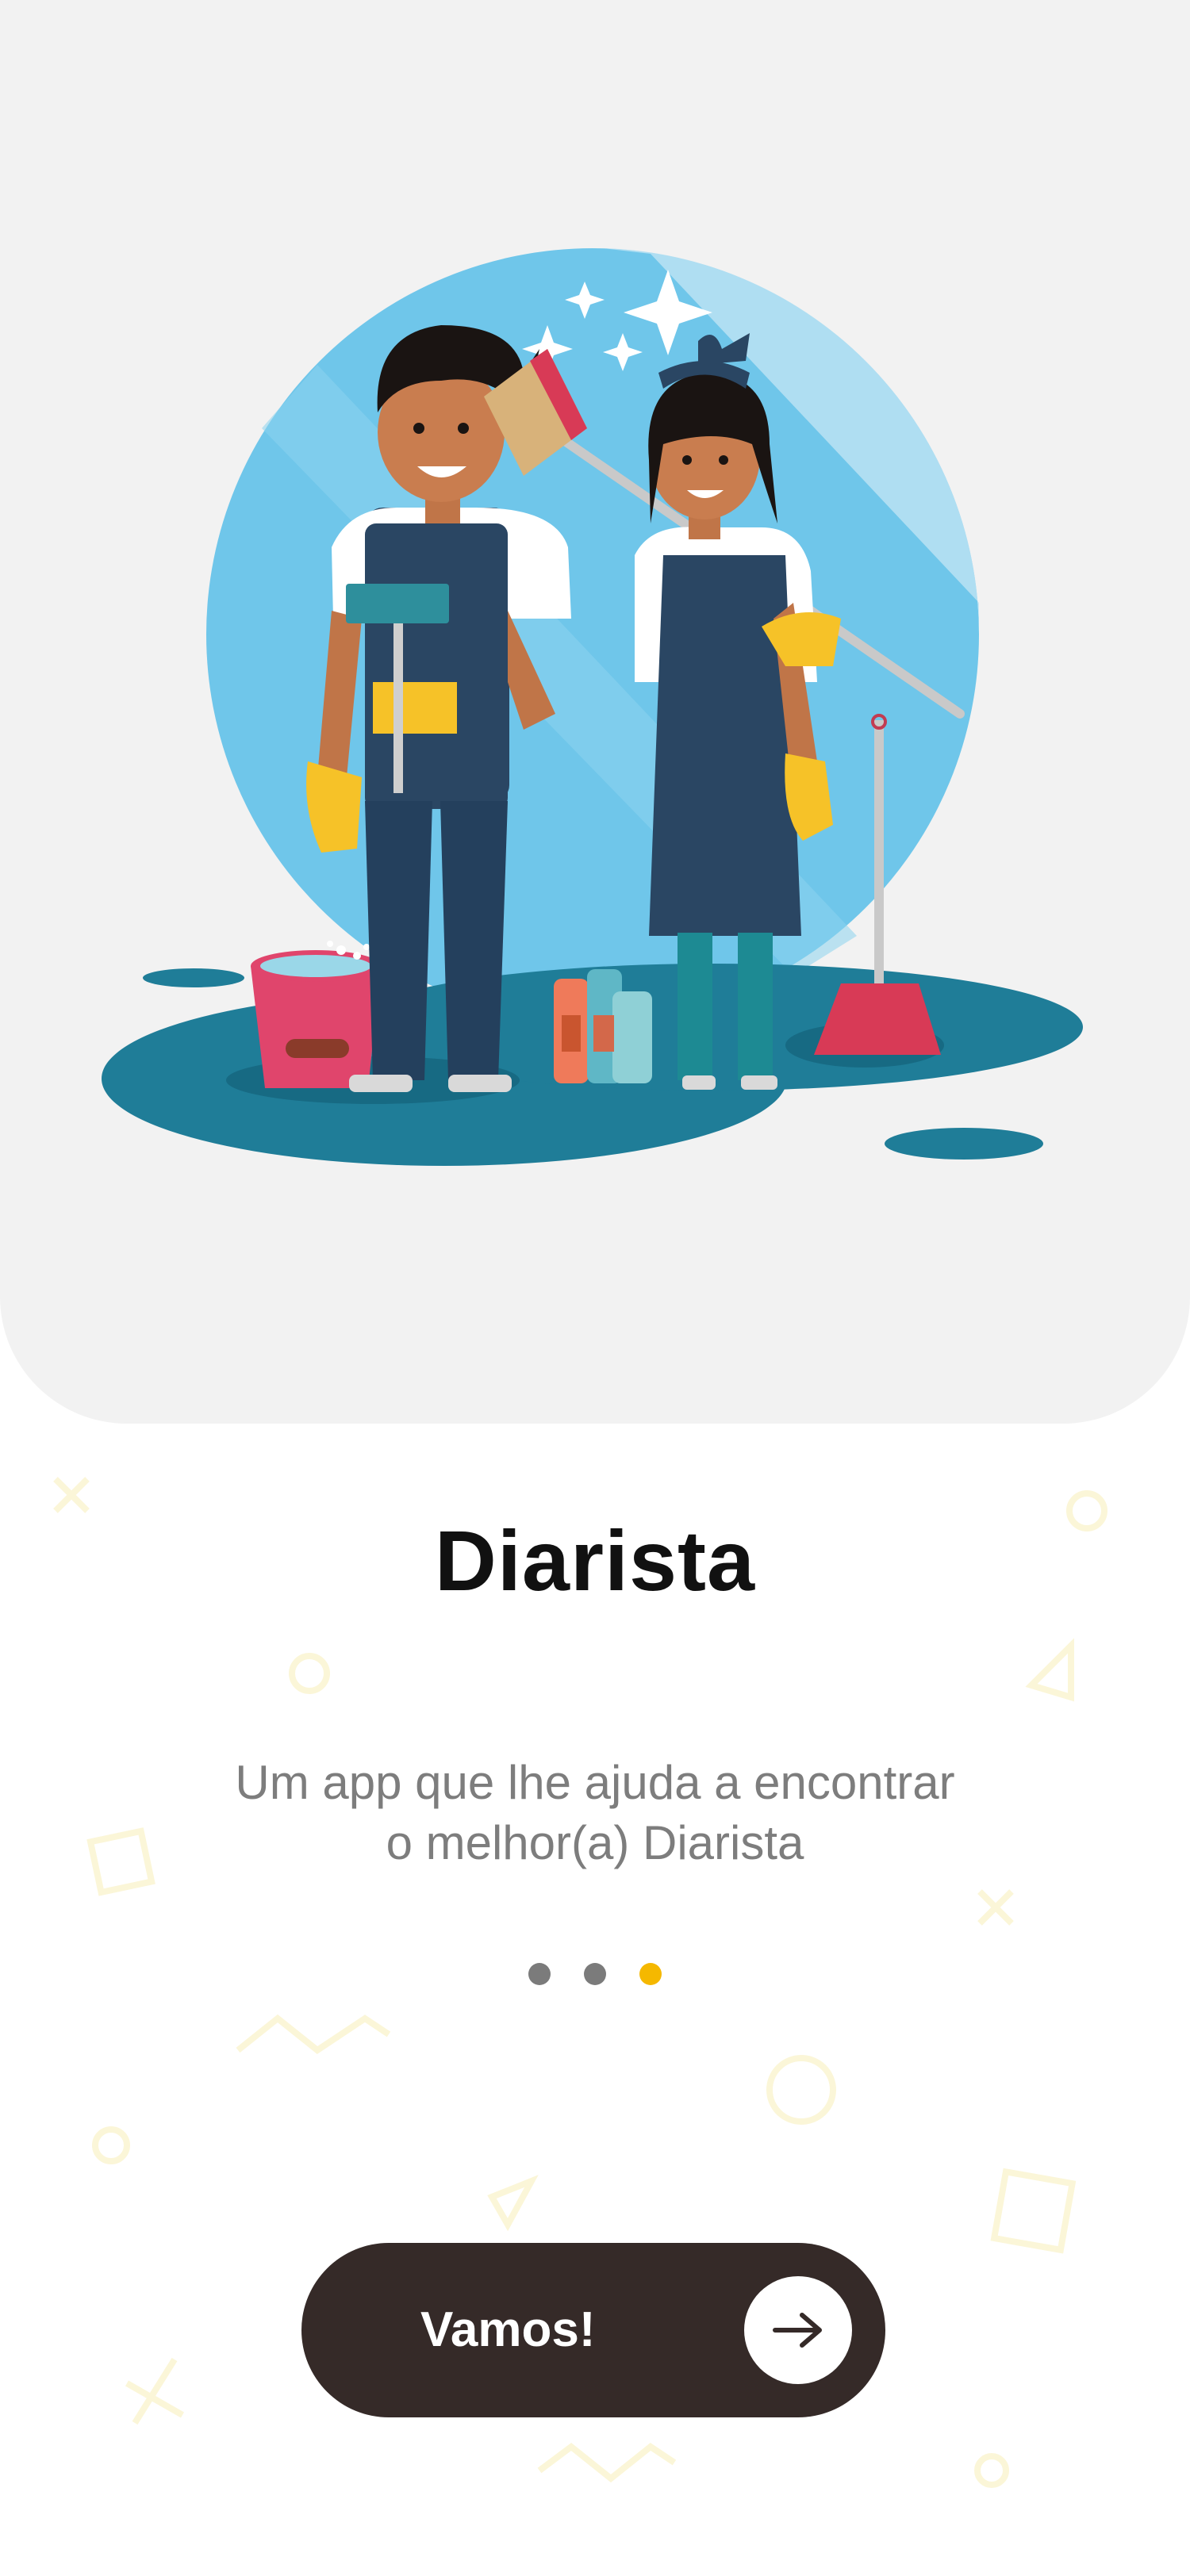  Describe the element at coordinates (595, 1782) in the screenshot. I see `subtitle-line-1: Um app que lhe ajuda a encontrar` at that location.